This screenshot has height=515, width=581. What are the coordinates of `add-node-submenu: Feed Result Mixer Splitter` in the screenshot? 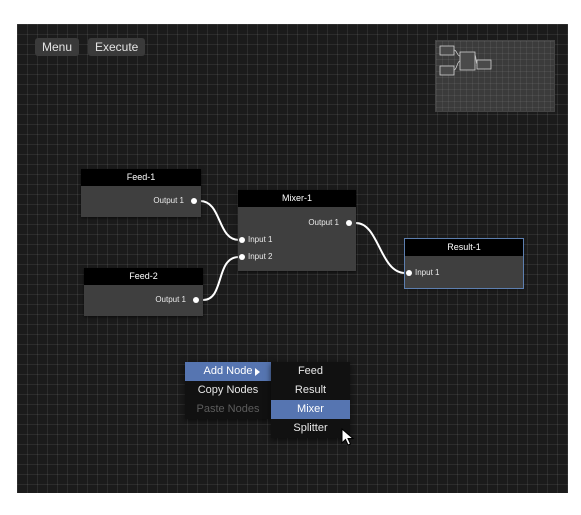 It's located at (310, 400).